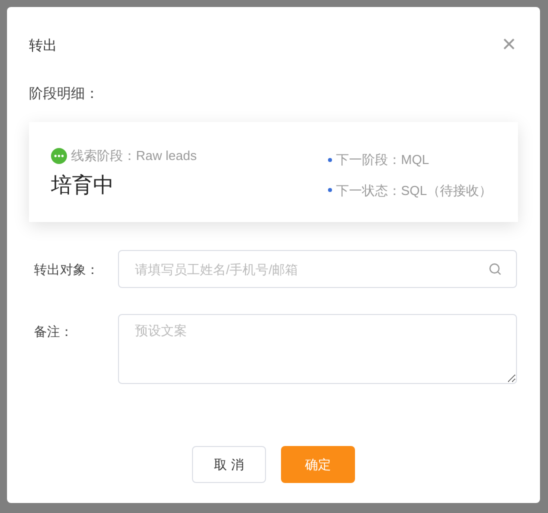 This screenshot has height=513, width=548. I want to click on stage-label: 线索阶段：Raw leads, so click(134, 156).